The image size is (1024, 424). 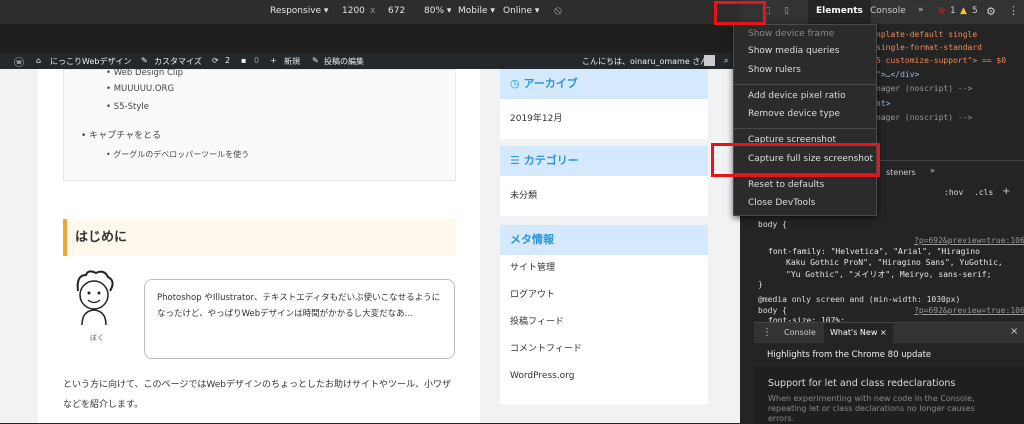 I want to click on clock-icon: ◷, so click(x=515, y=83).